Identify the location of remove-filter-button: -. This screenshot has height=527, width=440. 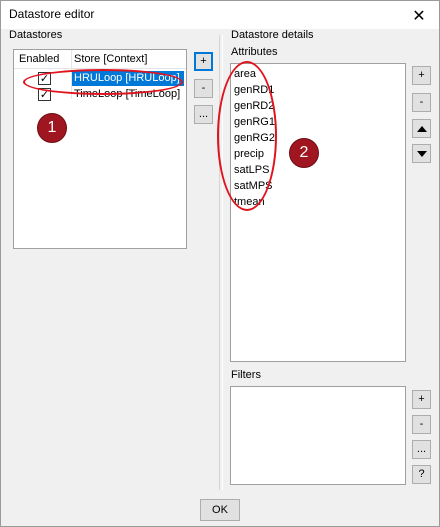
(421, 424).